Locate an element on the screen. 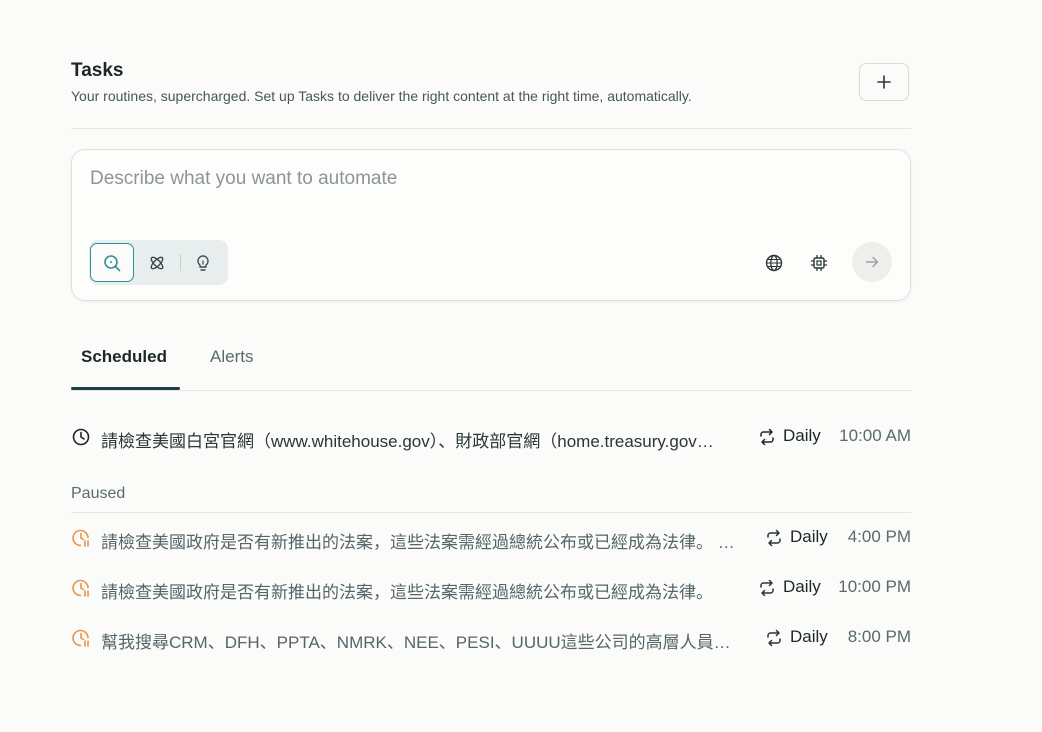  search-mode-button is located at coordinates (112, 262).